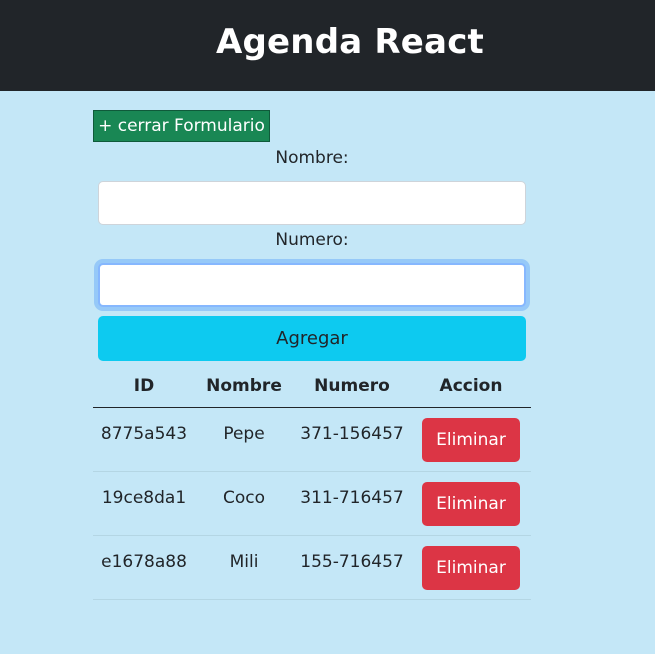 This screenshot has height=654, width=655. What do you see at coordinates (144, 439) in the screenshot?
I see `cell-id: 8775a543` at bounding box center [144, 439].